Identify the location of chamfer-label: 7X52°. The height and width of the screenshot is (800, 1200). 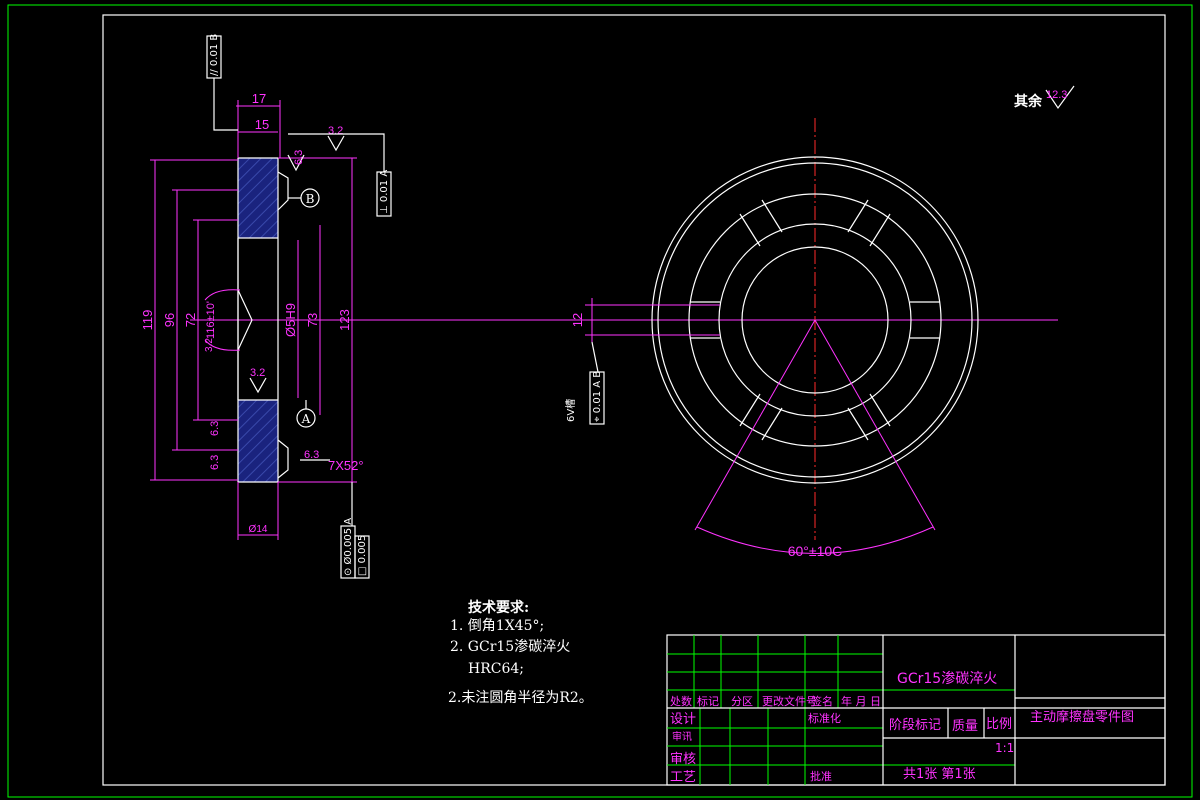
(346, 465).